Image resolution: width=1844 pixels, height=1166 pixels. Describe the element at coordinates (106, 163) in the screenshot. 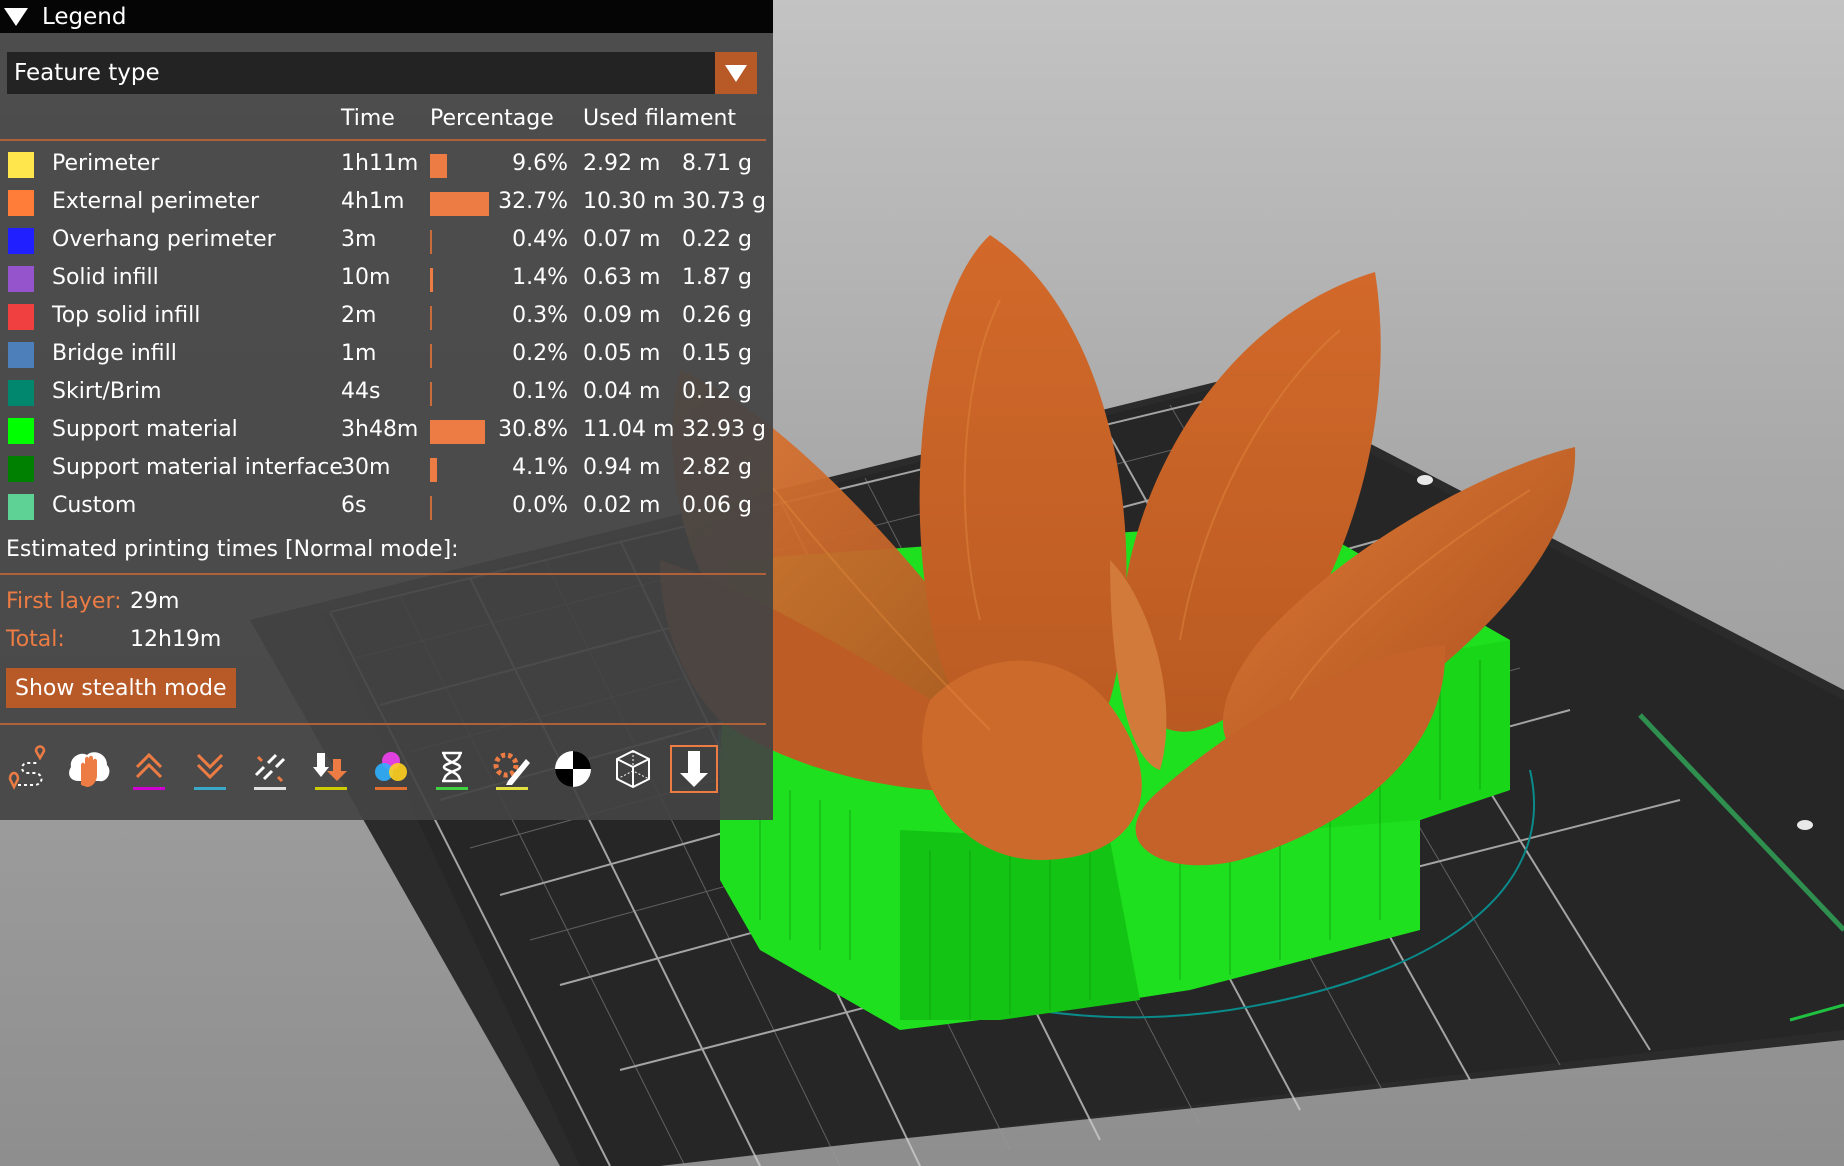

I see `feature-name: Perimeter` at that location.